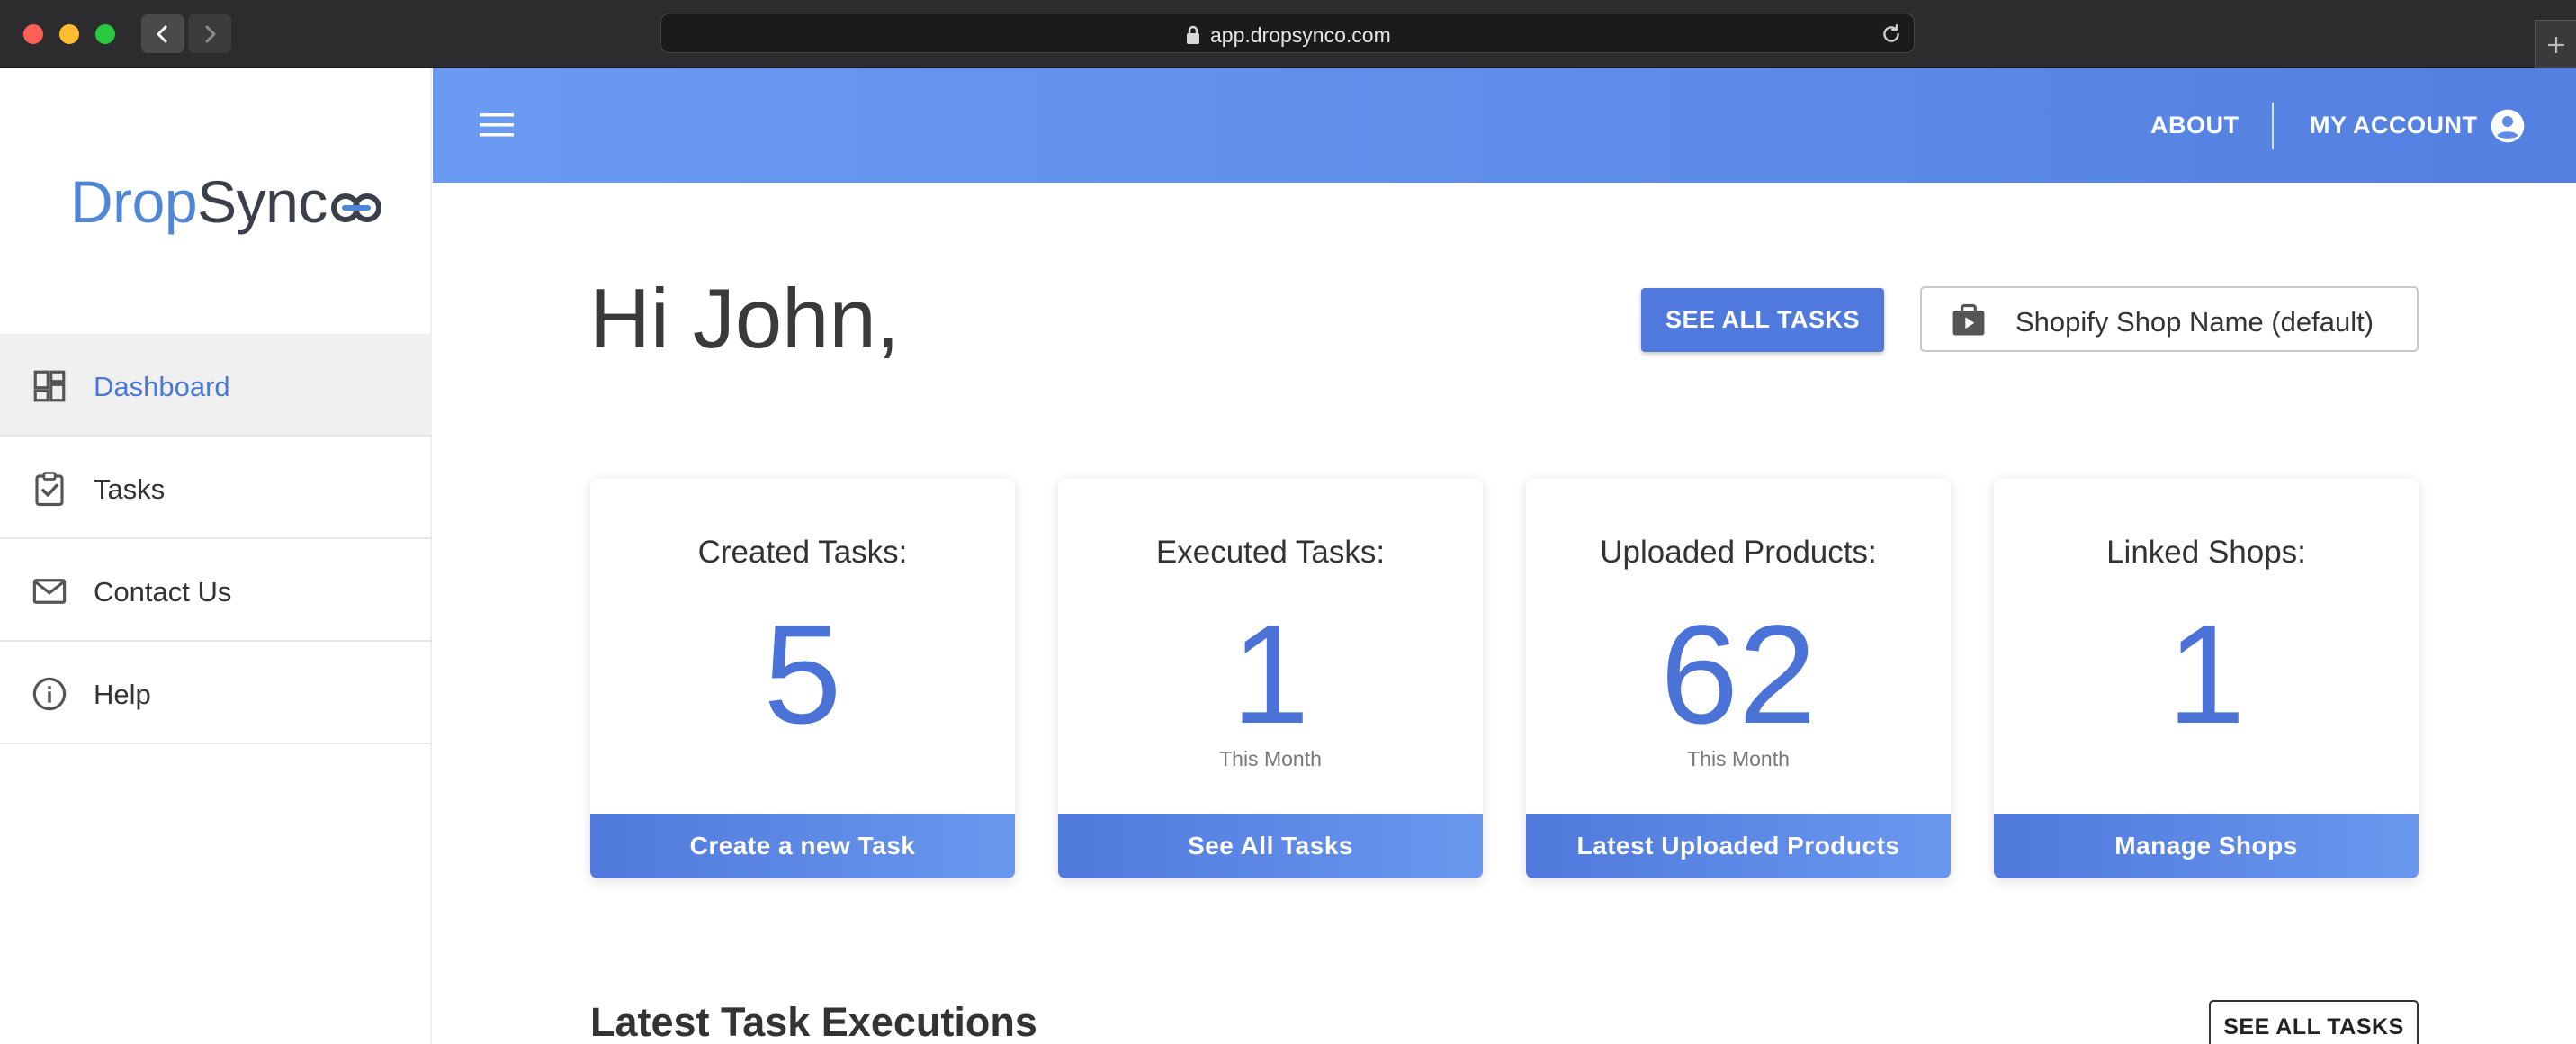 This screenshot has width=2576, height=1044. What do you see at coordinates (803, 846) in the screenshot?
I see `create-new-task-button: Create a new Task` at bounding box center [803, 846].